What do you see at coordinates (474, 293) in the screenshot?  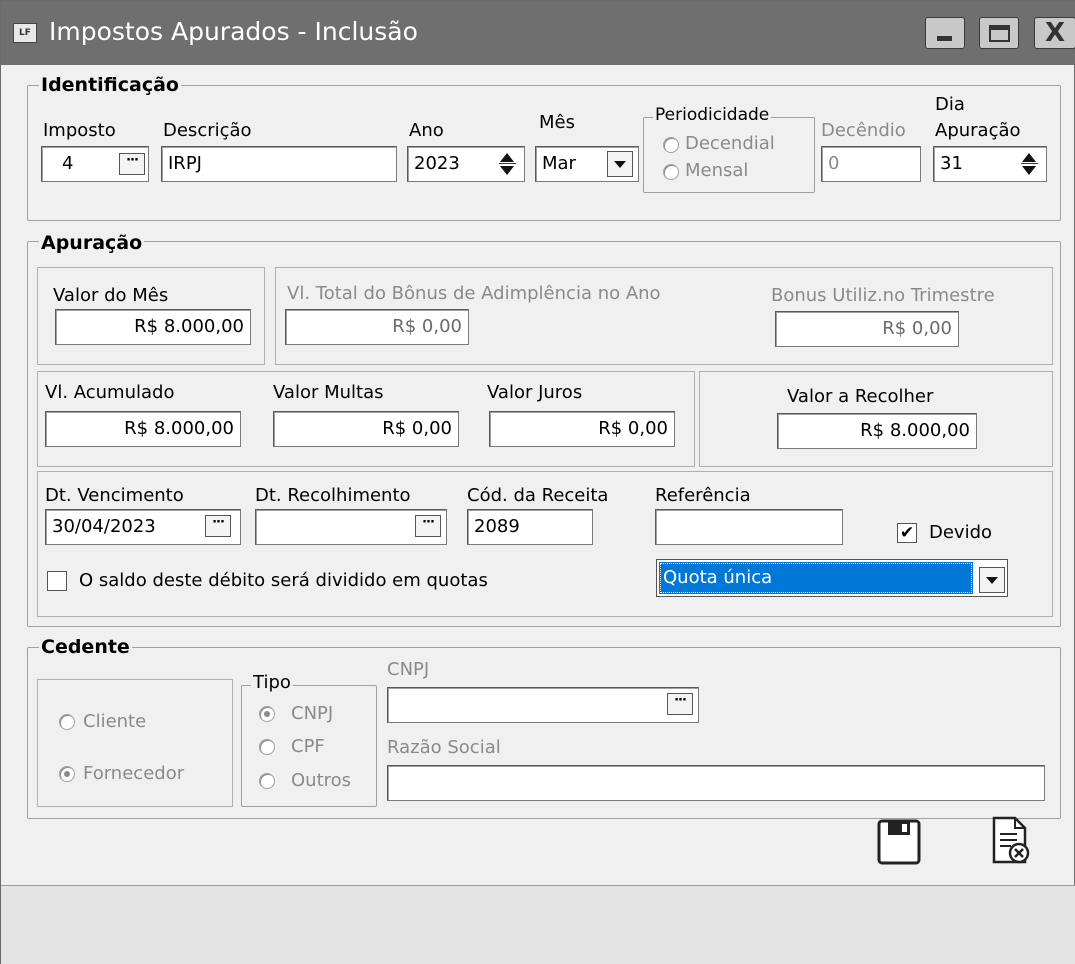 I see `bonus-total-label: Vl. Total do Bônus de Adimplência no Ano` at bounding box center [474, 293].